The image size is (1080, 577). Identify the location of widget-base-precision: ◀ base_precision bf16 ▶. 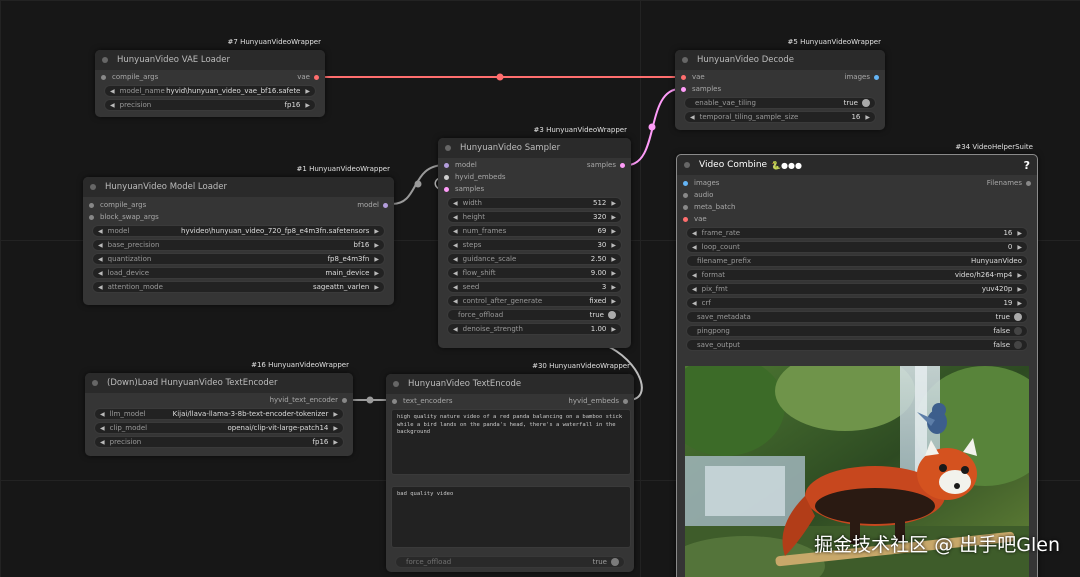
(238, 245).